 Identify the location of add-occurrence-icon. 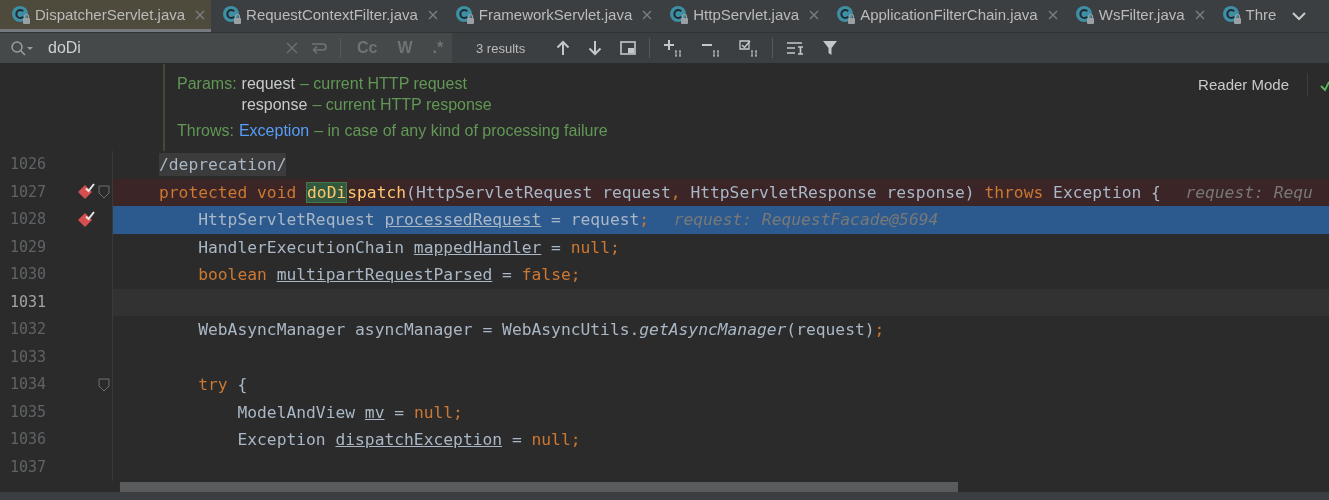
(673, 48).